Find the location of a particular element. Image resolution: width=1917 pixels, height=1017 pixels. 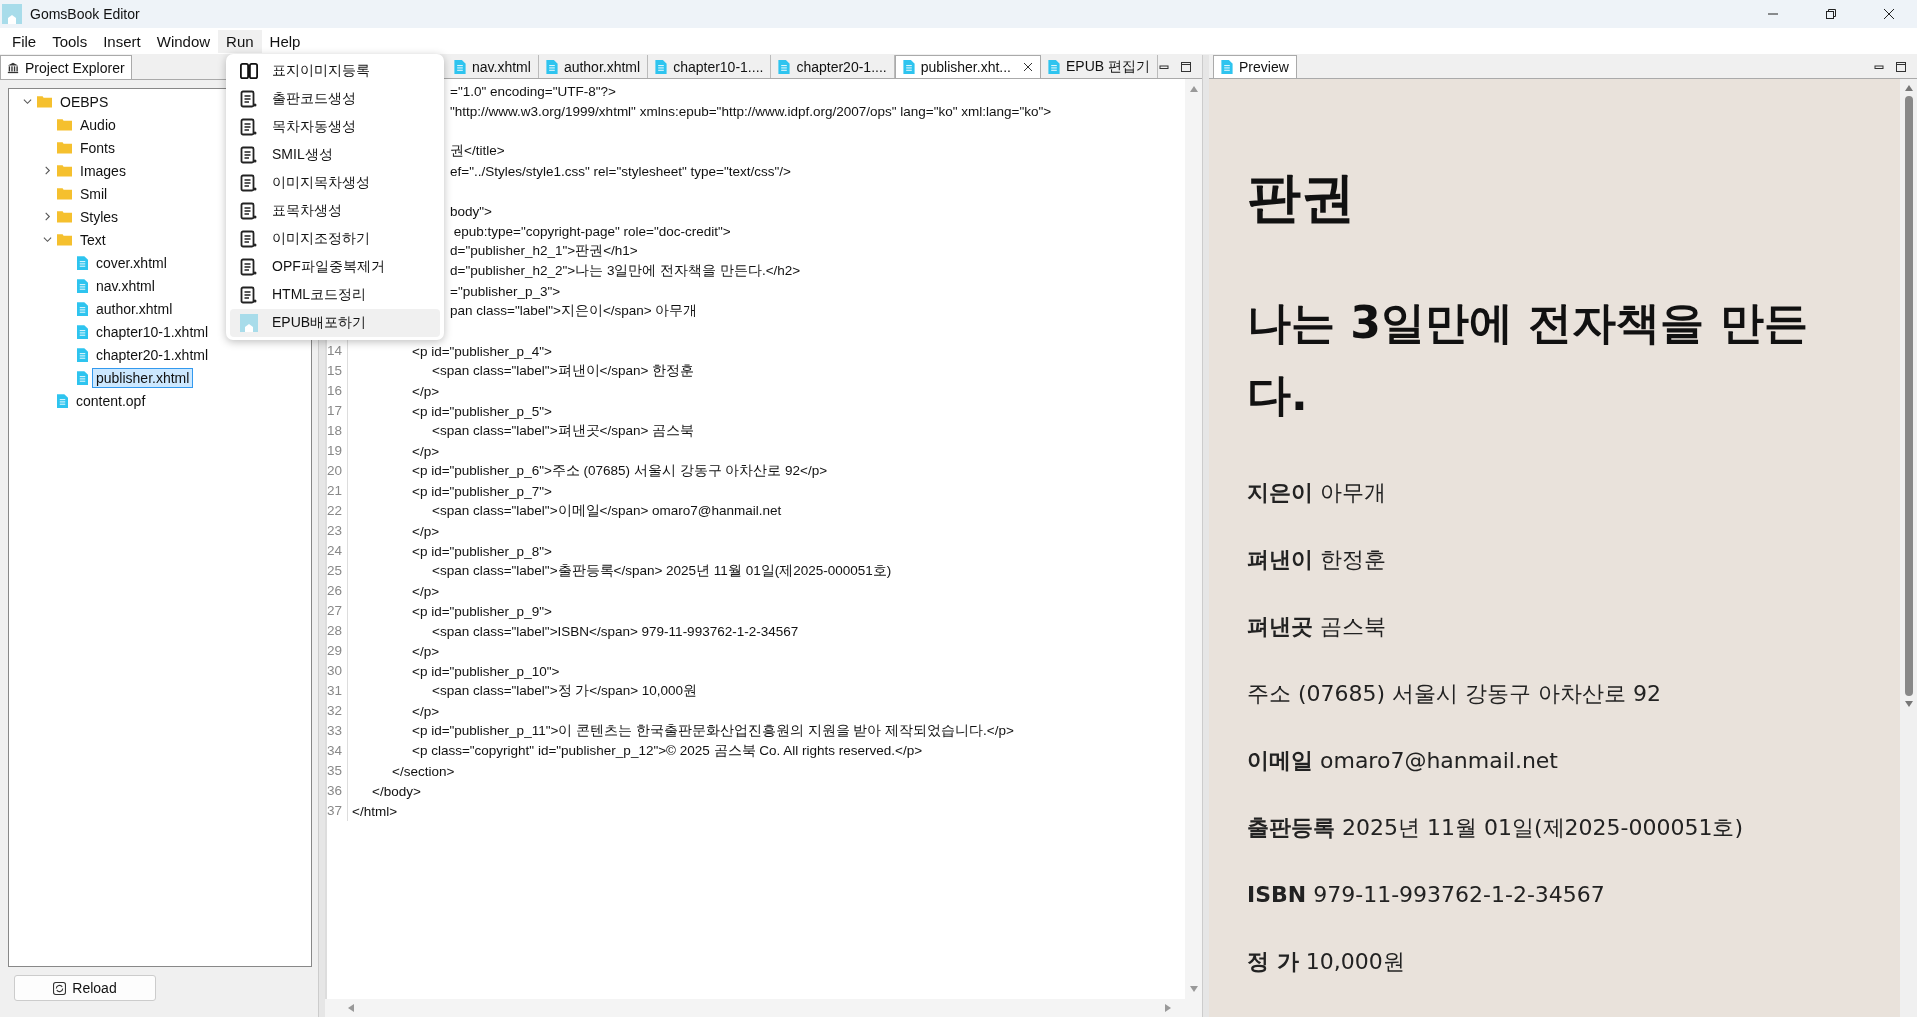

tree-item: Audio is located at coordinates (98, 124).